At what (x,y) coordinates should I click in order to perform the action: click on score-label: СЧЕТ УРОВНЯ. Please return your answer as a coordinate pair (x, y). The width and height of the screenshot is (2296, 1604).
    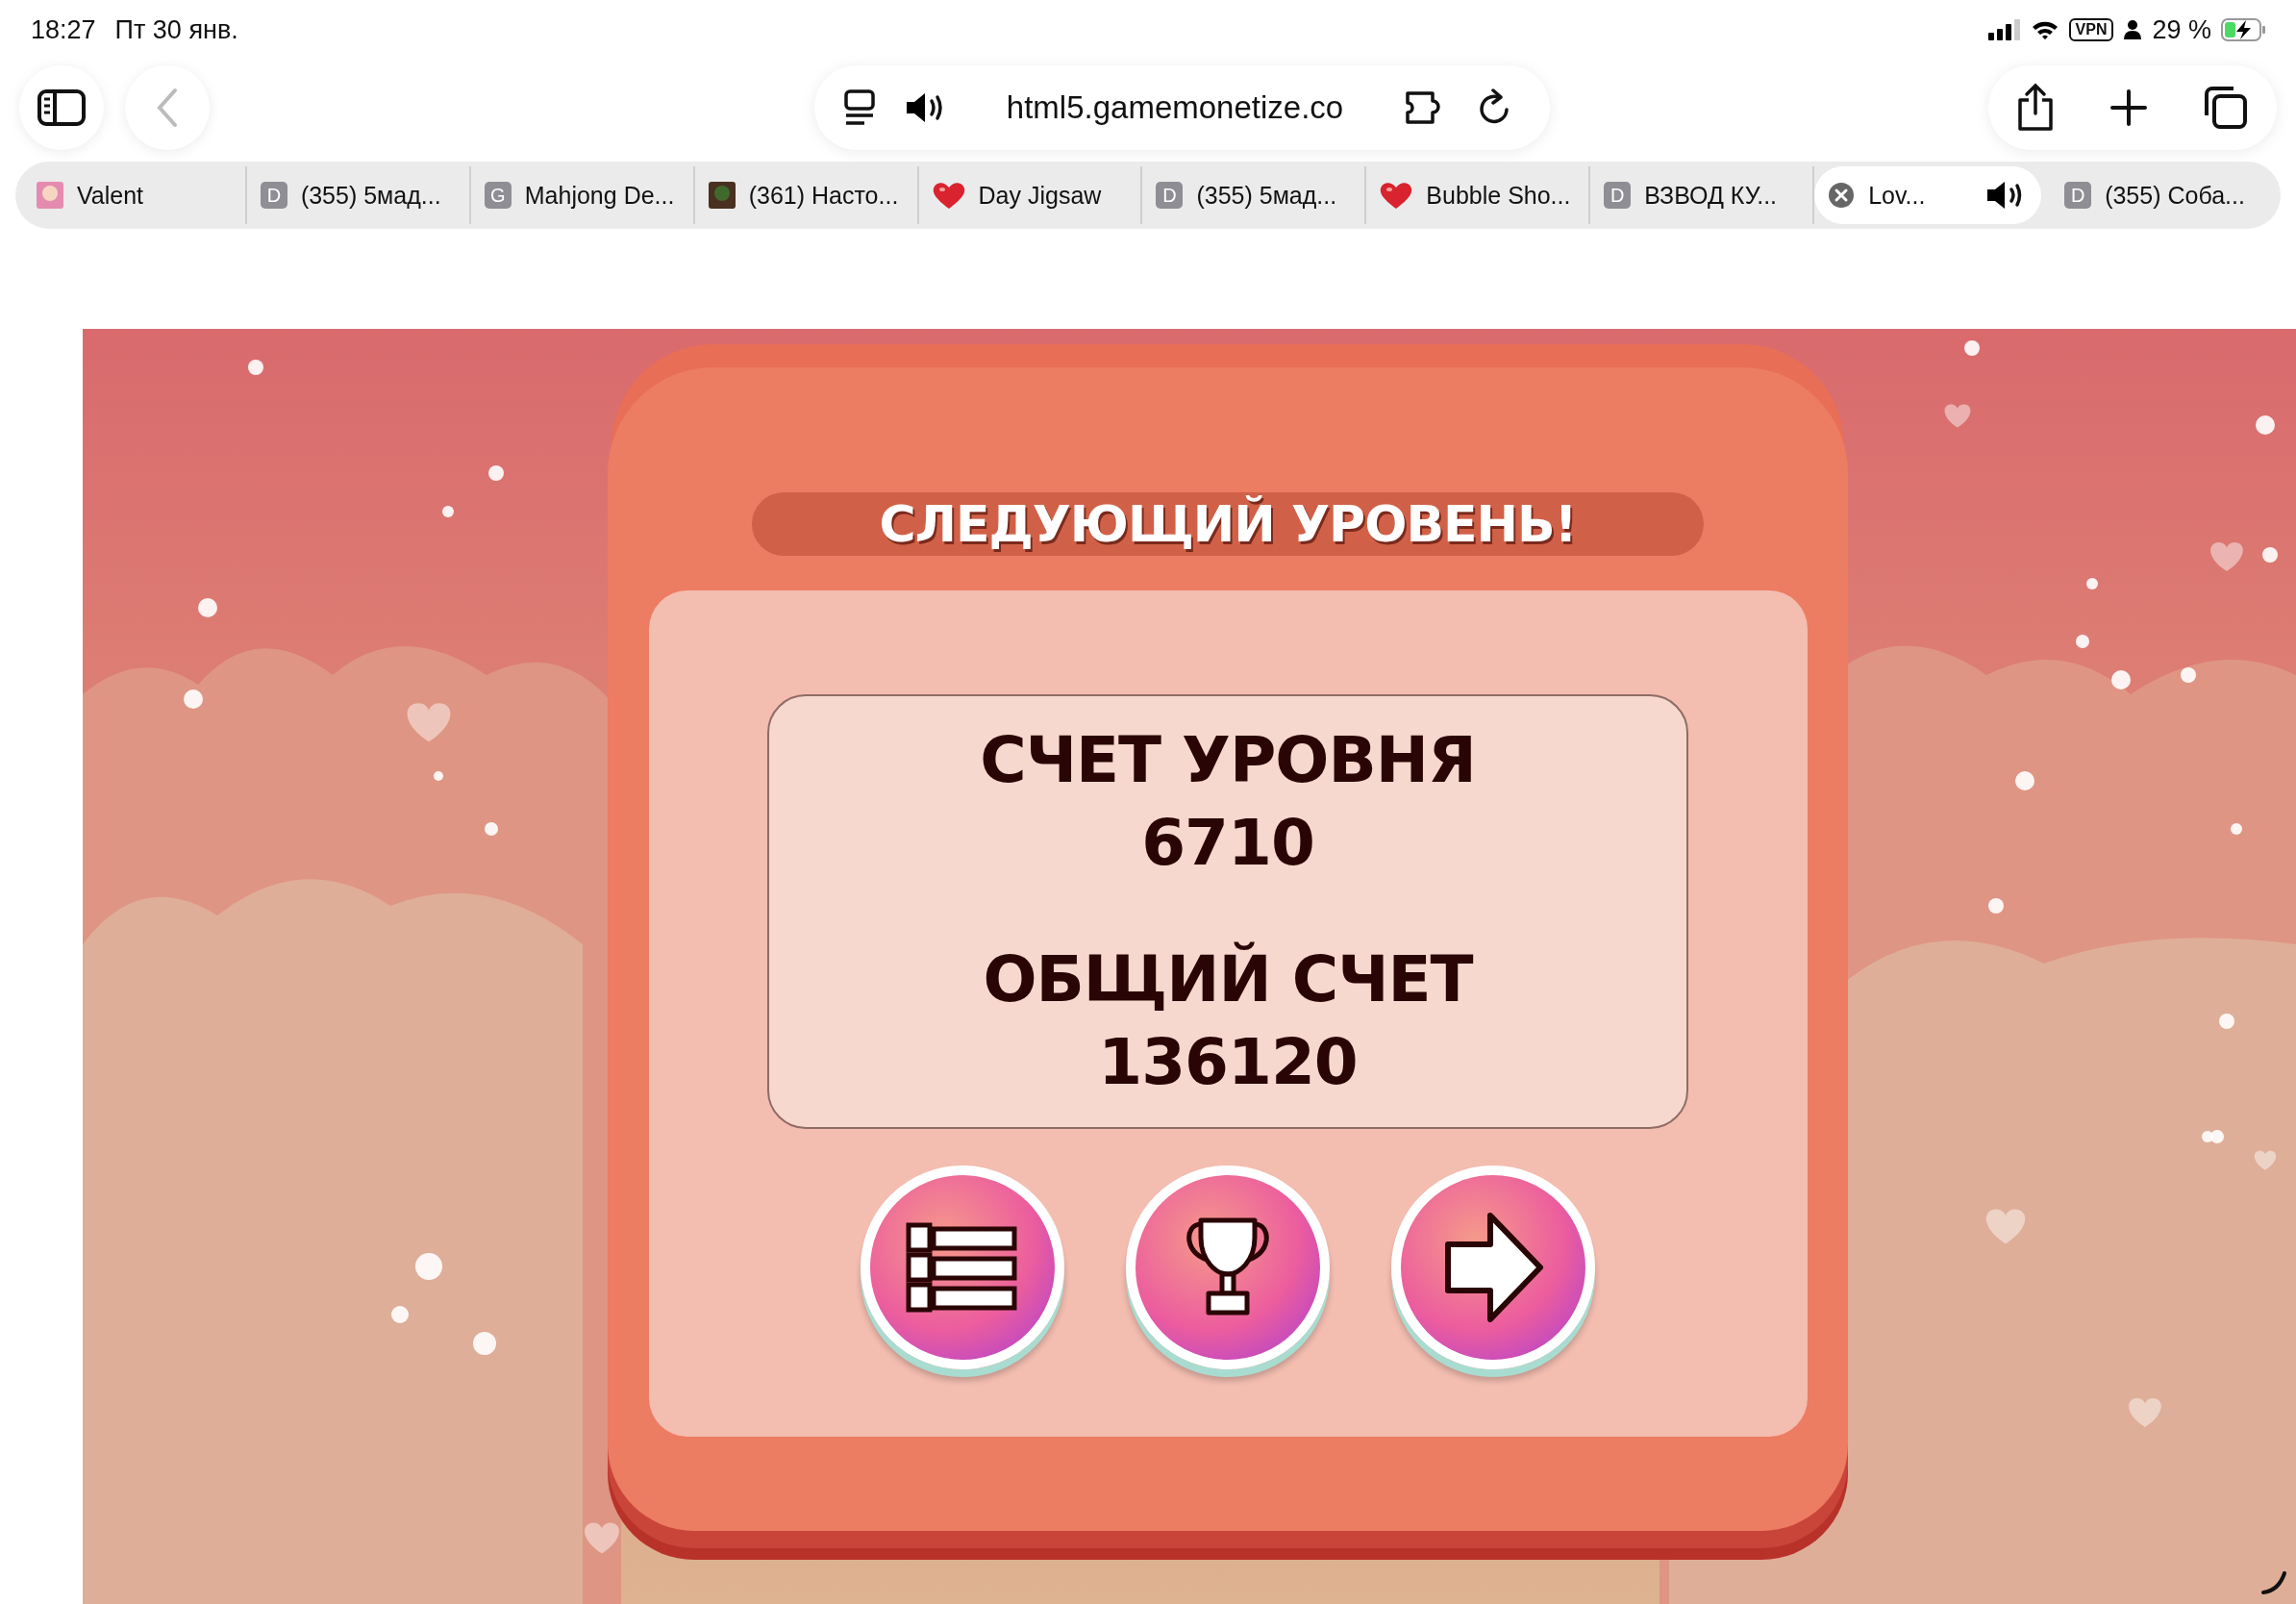
    Looking at the image, I should click on (1228, 760).